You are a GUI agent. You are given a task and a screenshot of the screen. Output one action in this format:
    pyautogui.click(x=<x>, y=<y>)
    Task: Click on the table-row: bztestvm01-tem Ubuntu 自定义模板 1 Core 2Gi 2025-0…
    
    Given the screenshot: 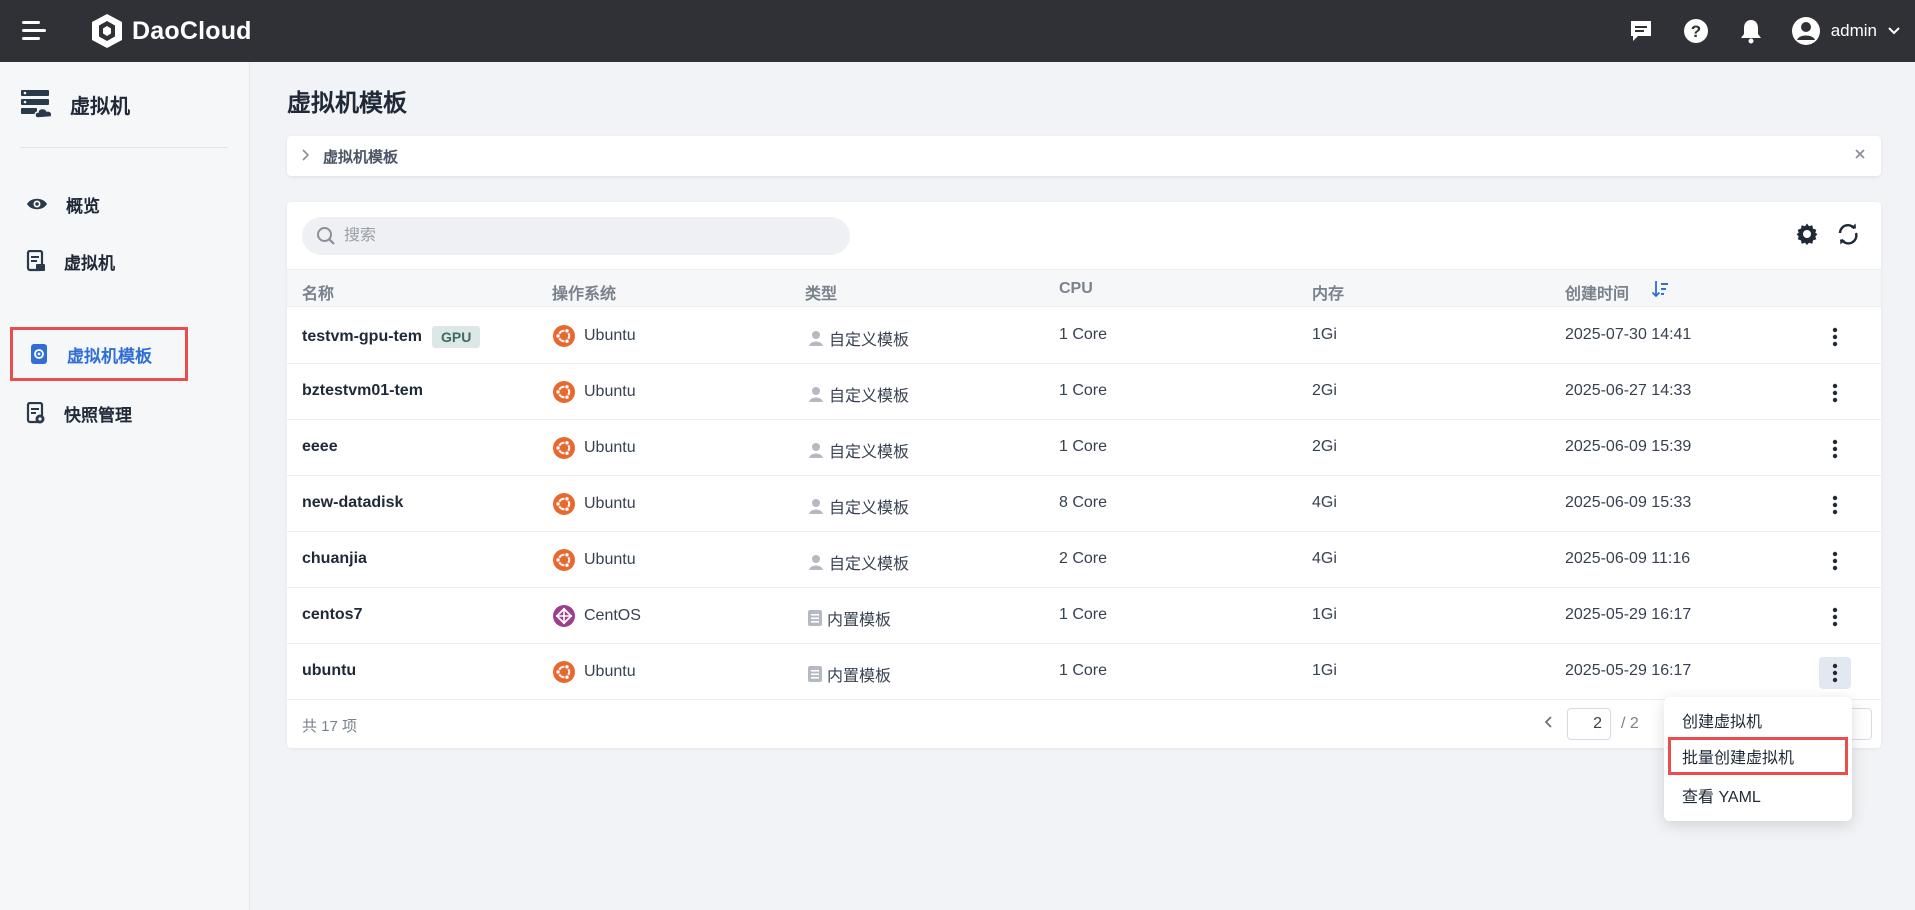 What is the action you would take?
    pyautogui.click(x=1084, y=392)
    